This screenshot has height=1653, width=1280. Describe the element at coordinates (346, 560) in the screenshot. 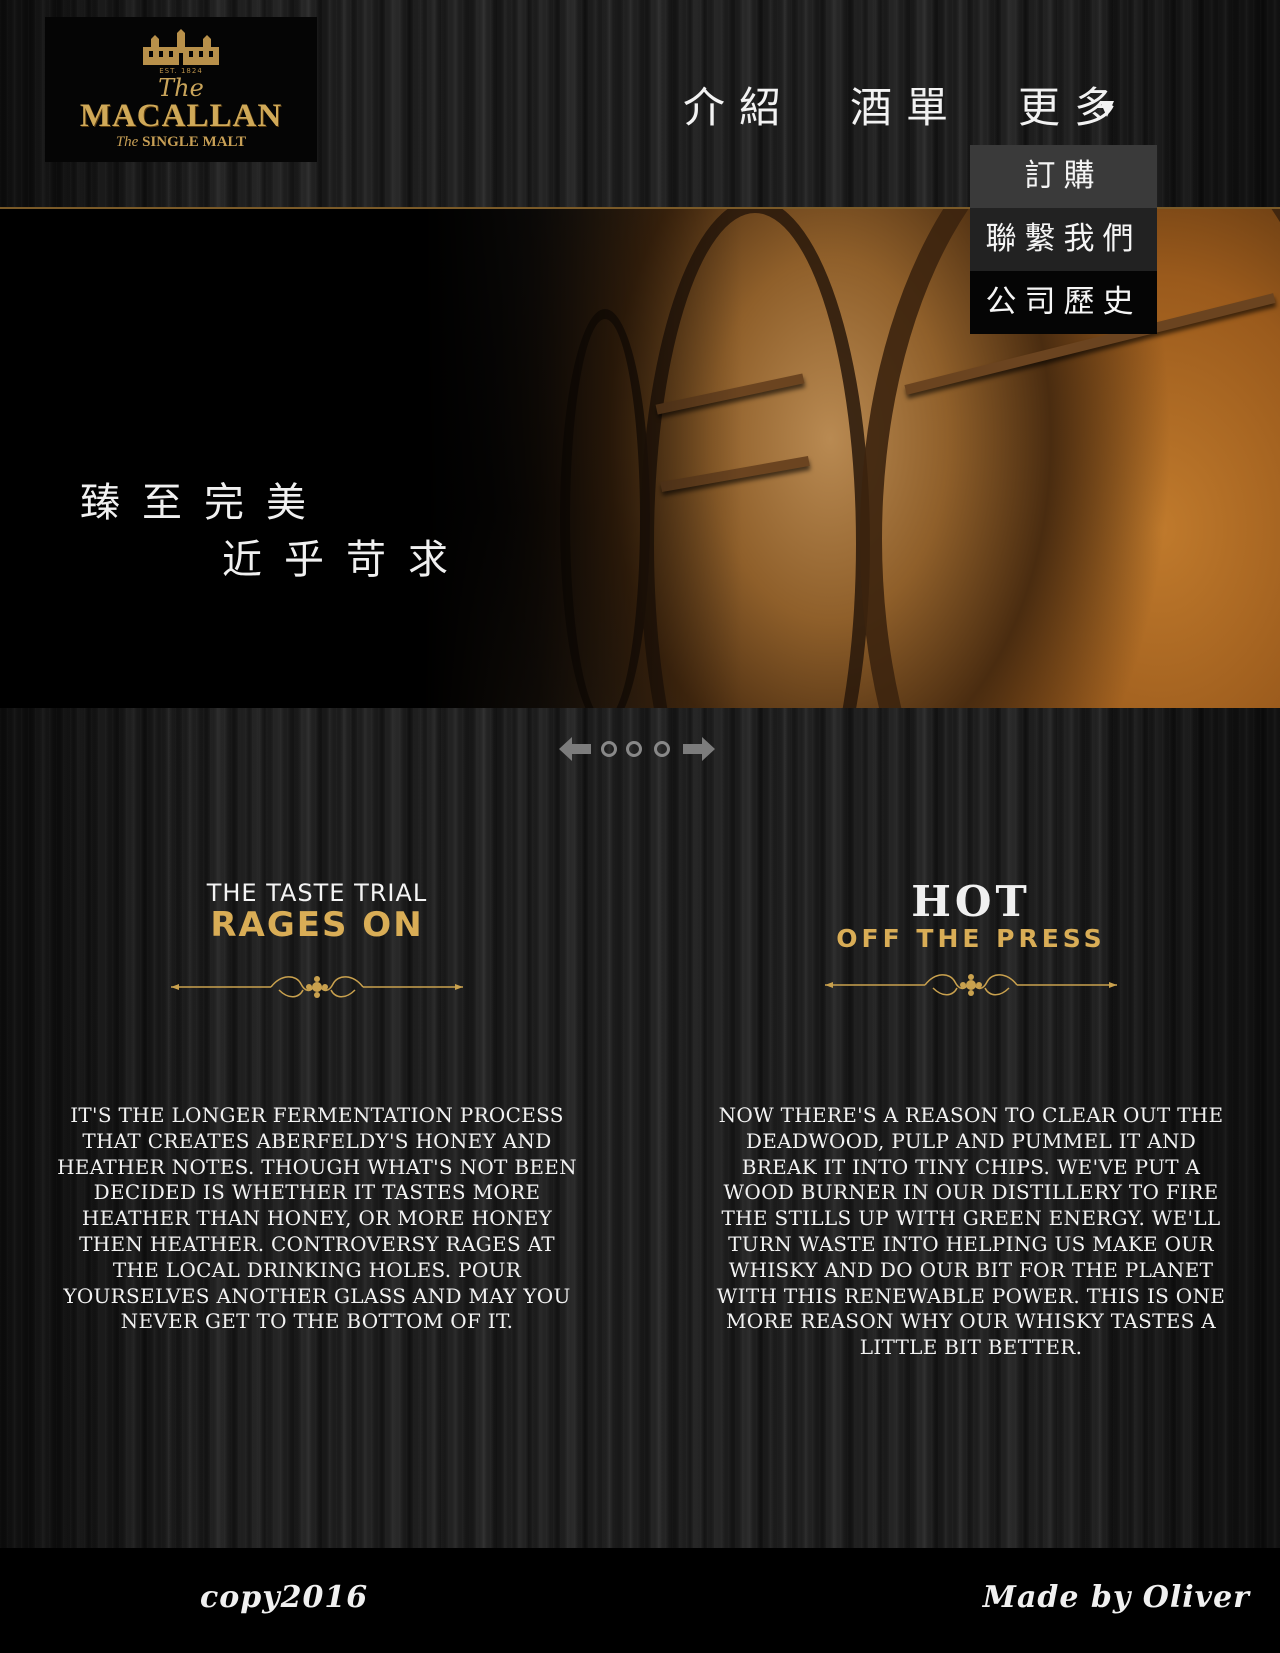

I see `hero-slogan-line-2: 近乎苛求` at that location.